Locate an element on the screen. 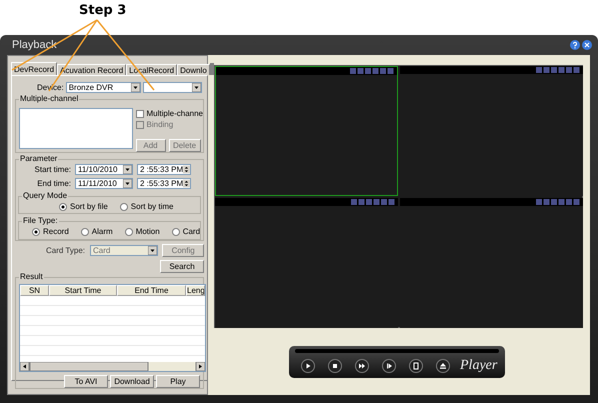 The image size is (598, 403). radio-label: Record is located at coordinates (56, 231).